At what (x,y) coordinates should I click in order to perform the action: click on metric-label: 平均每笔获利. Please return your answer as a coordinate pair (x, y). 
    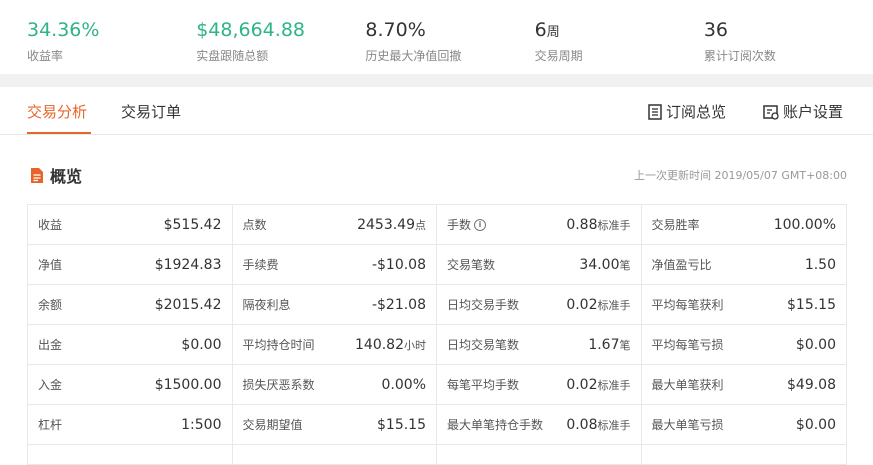
    Looking at the image, I should click on (688, 304).